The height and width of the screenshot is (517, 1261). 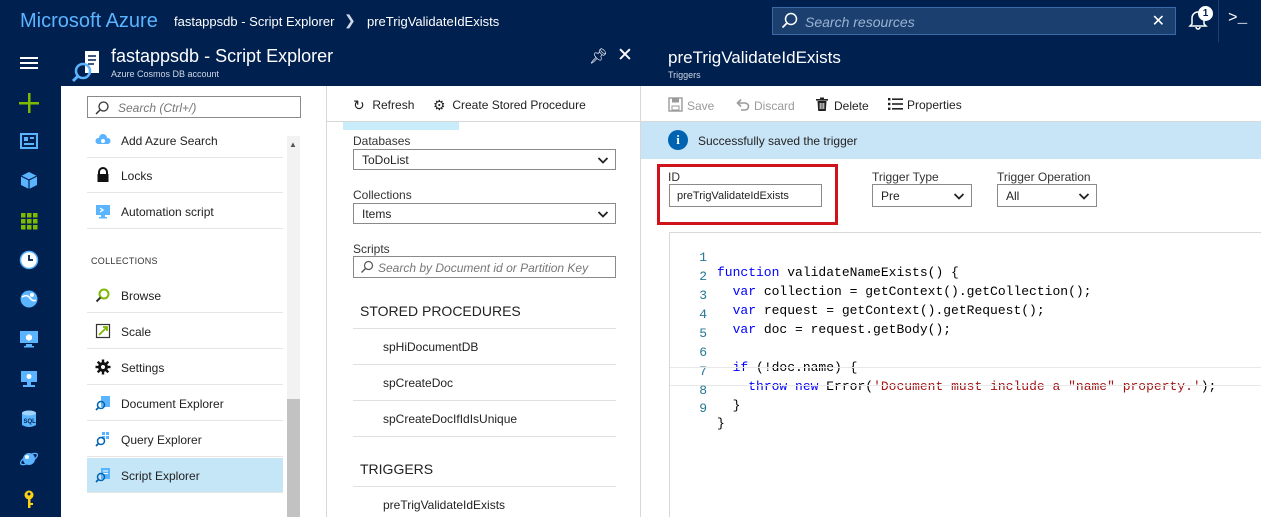 What do you see at coordinates (293, 326) in the screenshot?
I see `menu-scrollbar: ▲` at bounding box center [293, 326].